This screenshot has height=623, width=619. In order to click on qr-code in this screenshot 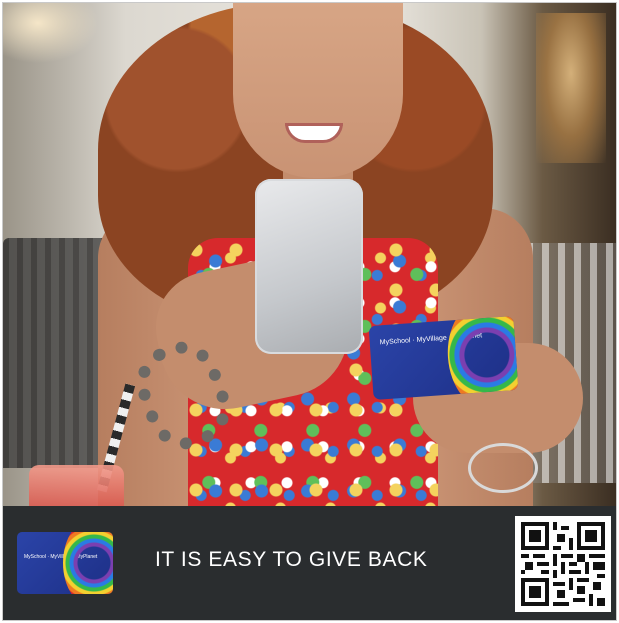, I will do `click(563, 564)`.